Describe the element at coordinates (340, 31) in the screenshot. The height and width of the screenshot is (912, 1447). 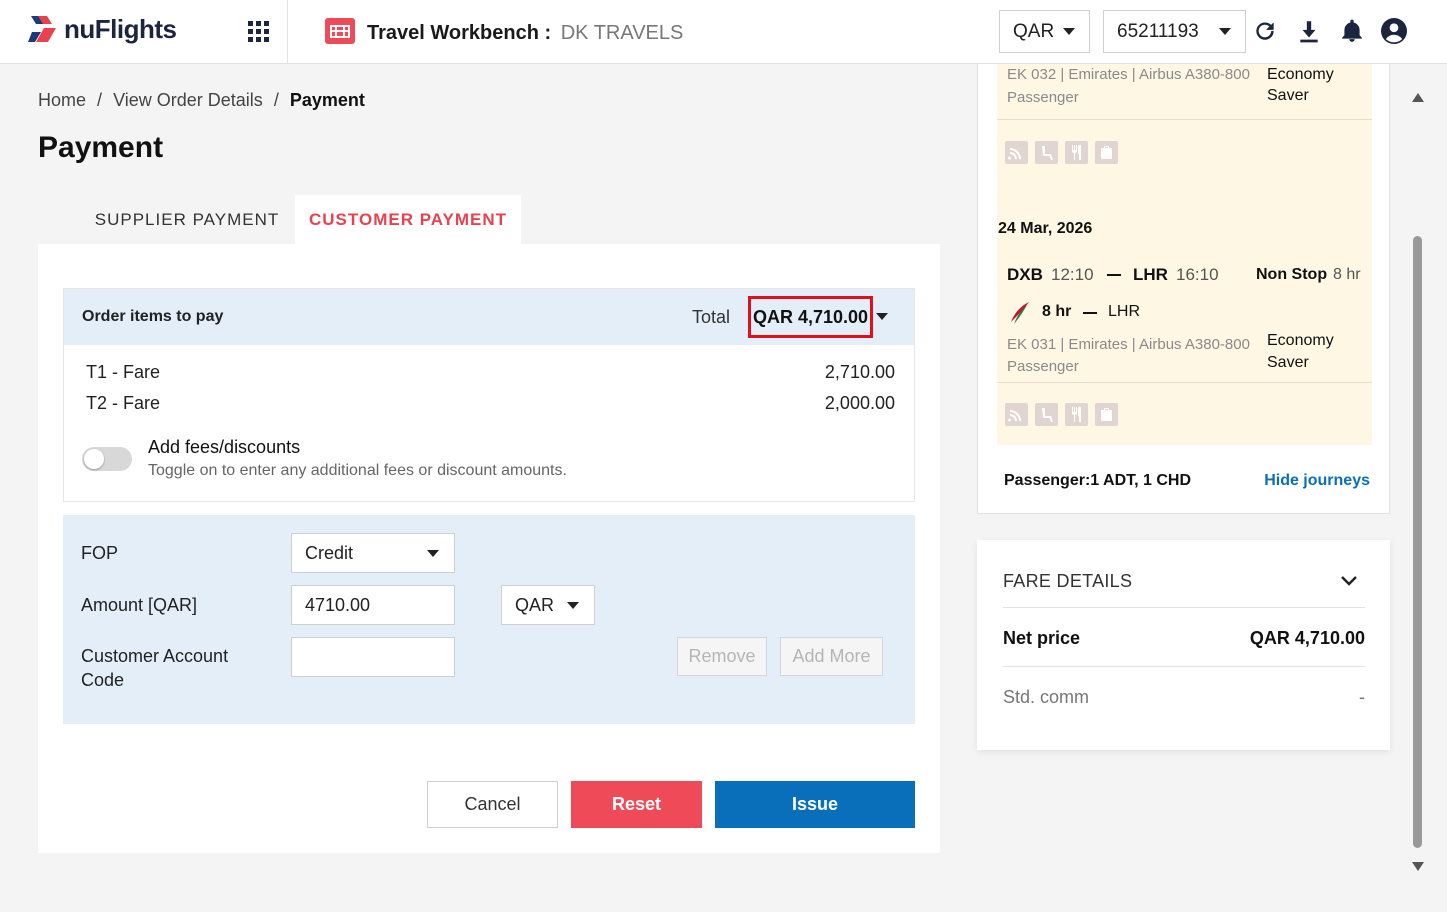
I see `travel-workbench-icon` at that location.